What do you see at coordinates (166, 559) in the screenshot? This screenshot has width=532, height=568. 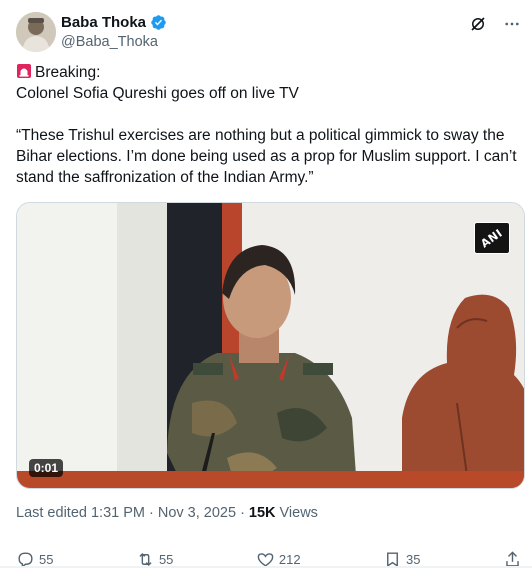 I see `repost-count: 55` at bounding box center [166, 559].